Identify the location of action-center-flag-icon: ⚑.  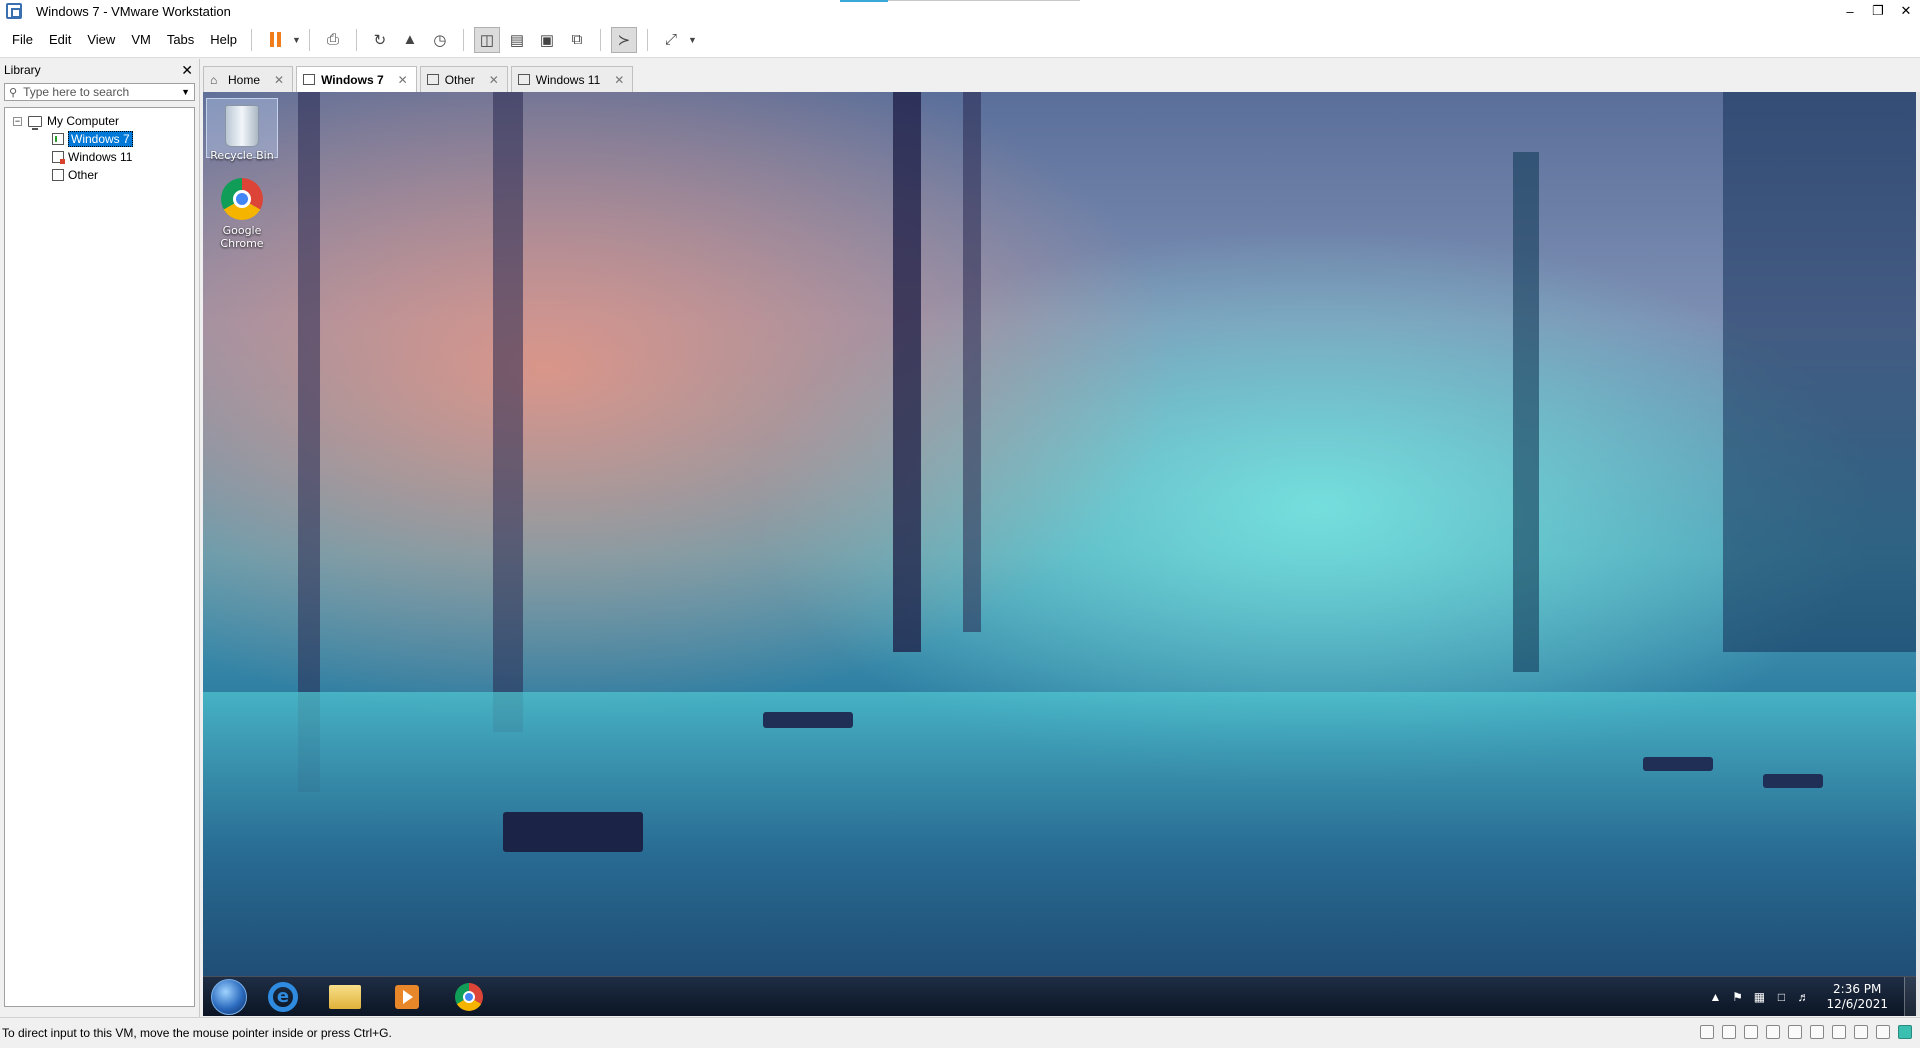
(1737, 997).